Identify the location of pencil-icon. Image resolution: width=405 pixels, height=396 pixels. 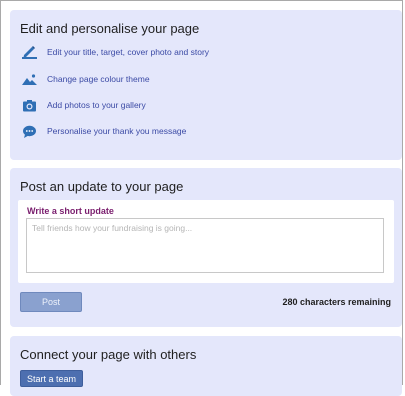
(29, 52).